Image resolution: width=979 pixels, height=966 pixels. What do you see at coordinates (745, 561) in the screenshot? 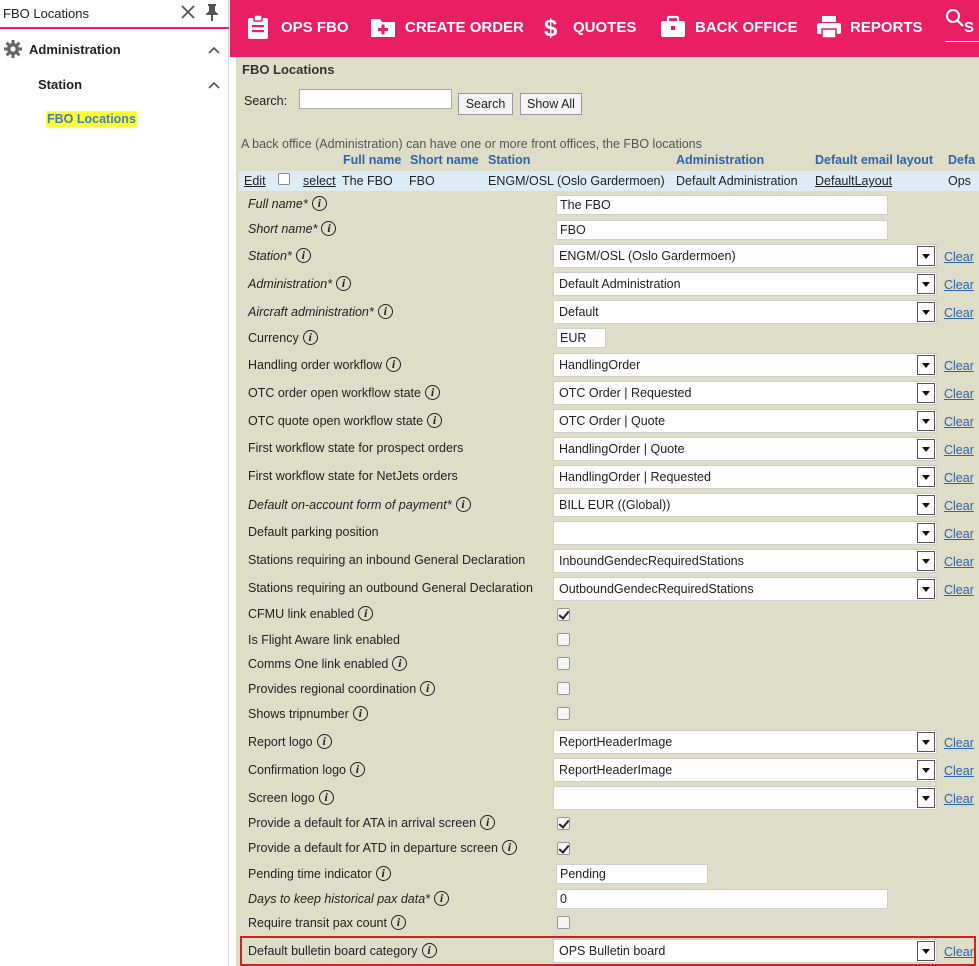
I see `inbound-gendec-select: InboundGendecRequiredStations` at bounding box center [745, 561].